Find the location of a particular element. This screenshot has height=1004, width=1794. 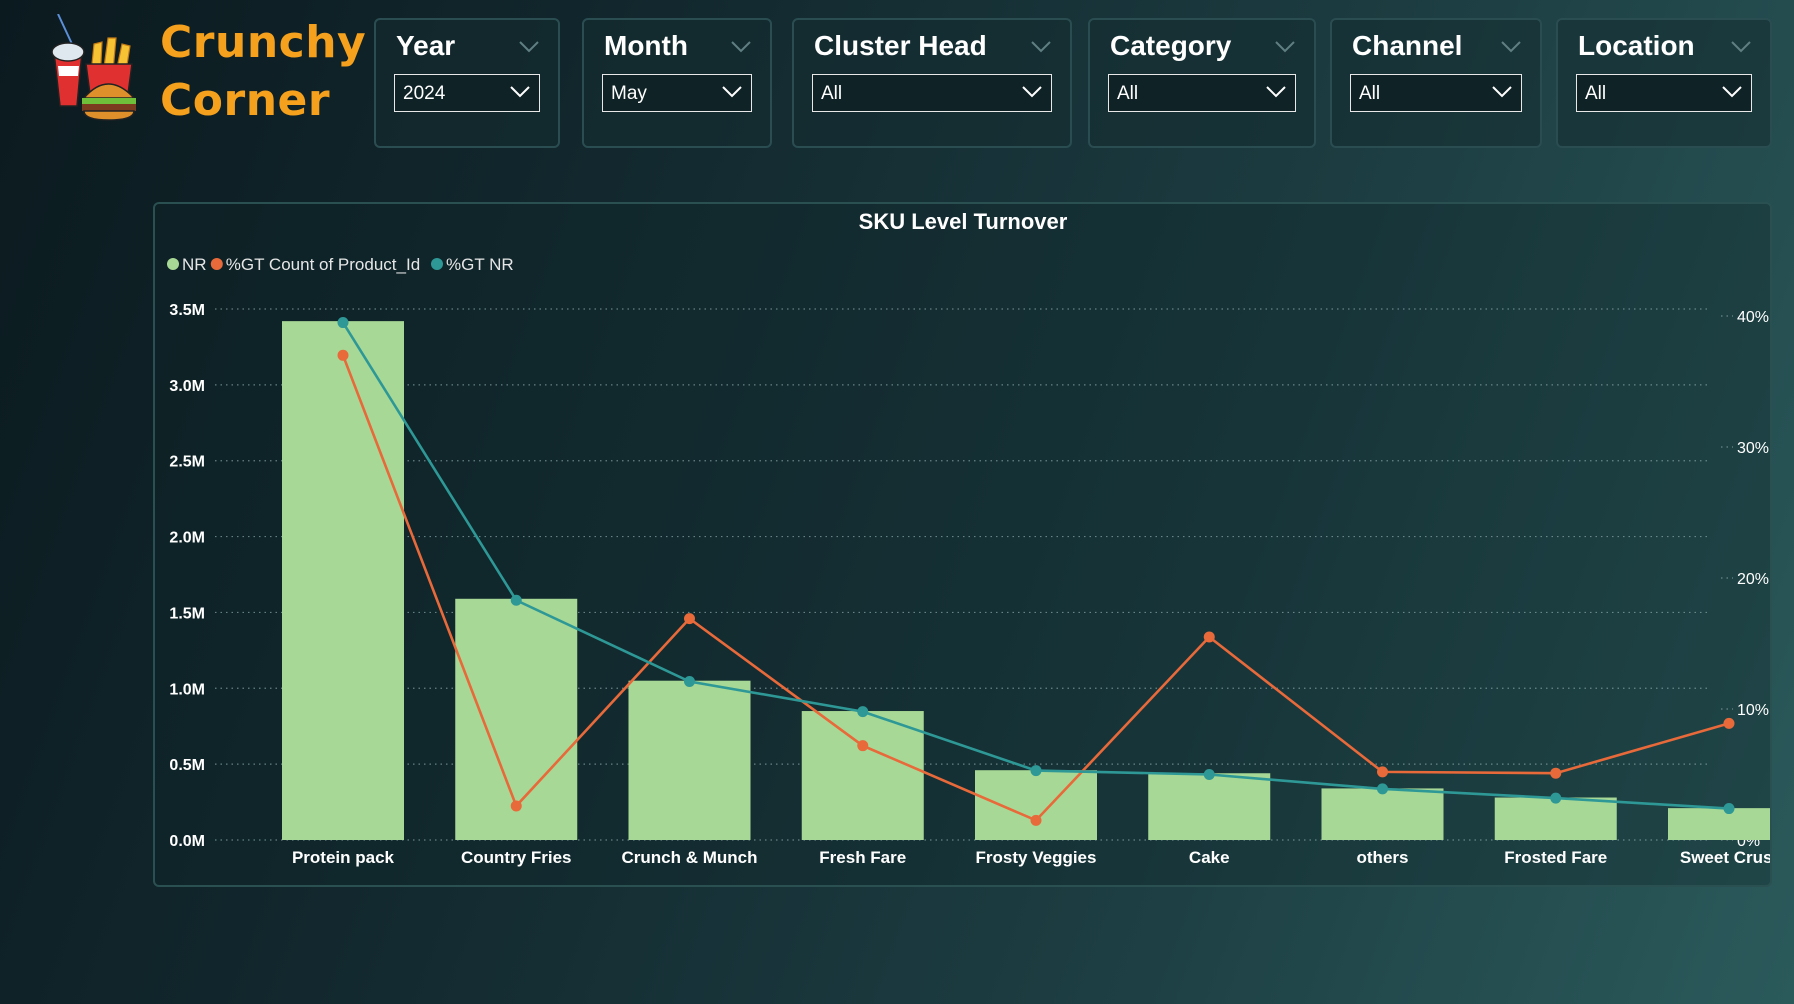

brand-line-1: Crunchy is located at coordinates (263, 42).